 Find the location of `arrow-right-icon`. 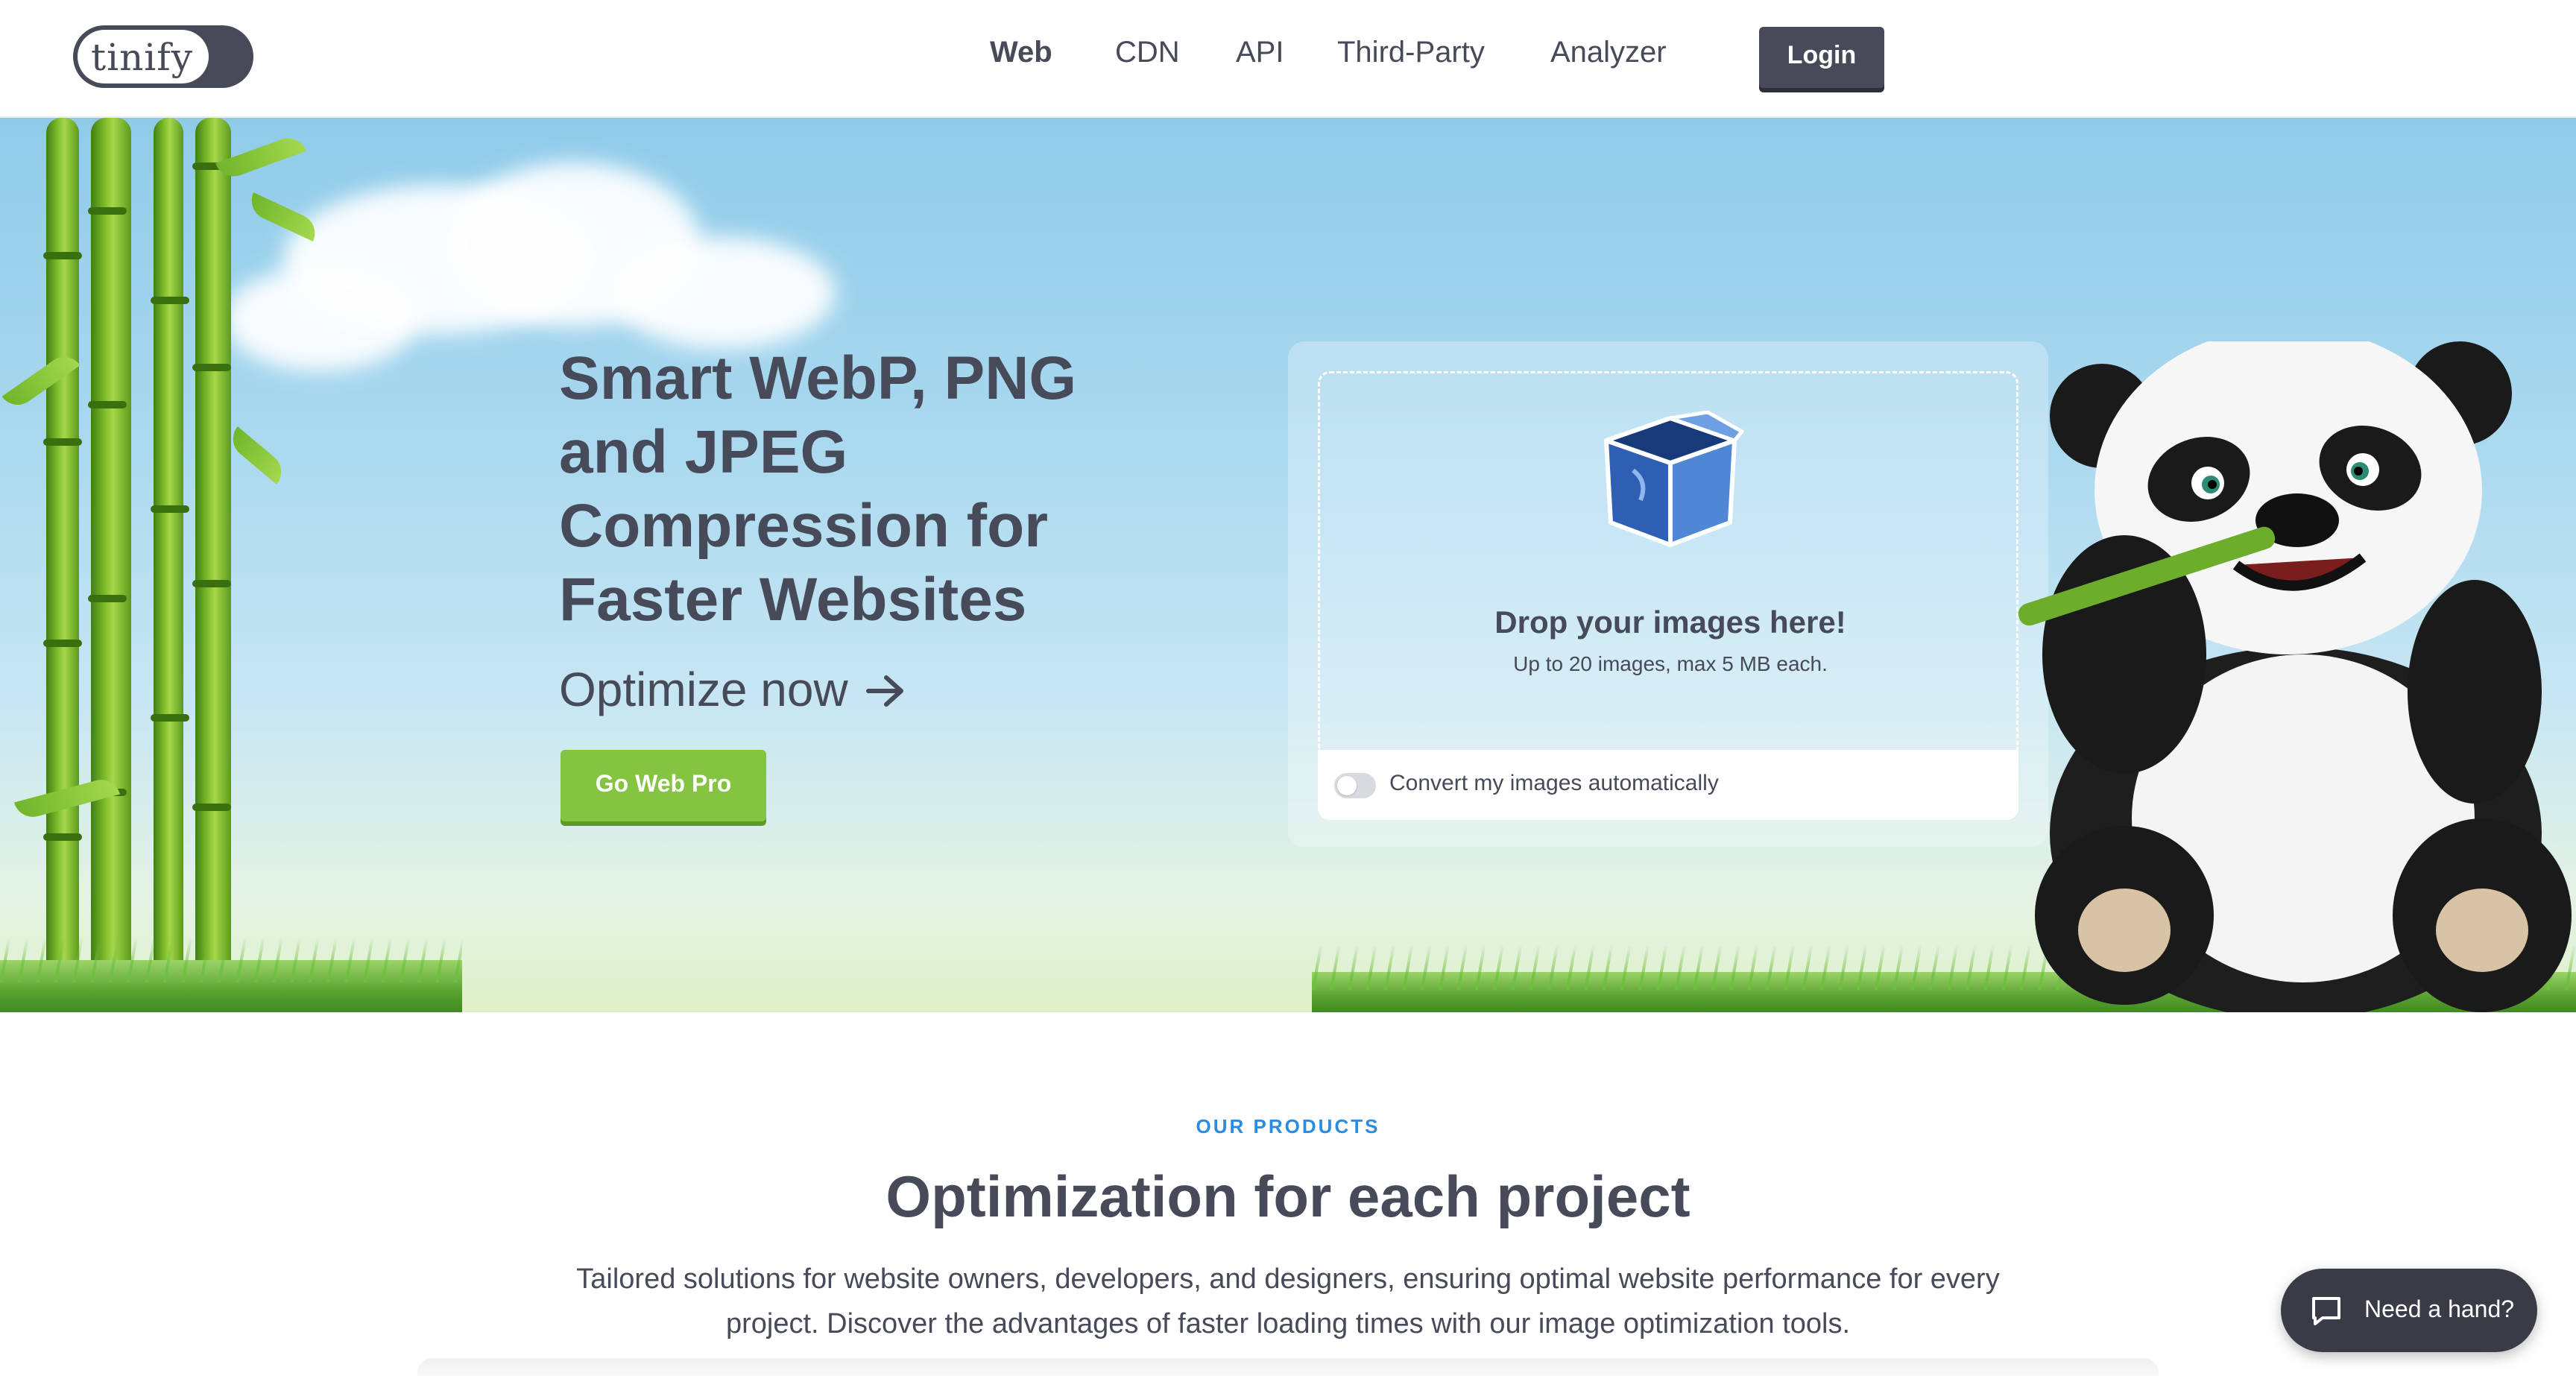

arrow-right-icon is located at coordinates (885, 691).